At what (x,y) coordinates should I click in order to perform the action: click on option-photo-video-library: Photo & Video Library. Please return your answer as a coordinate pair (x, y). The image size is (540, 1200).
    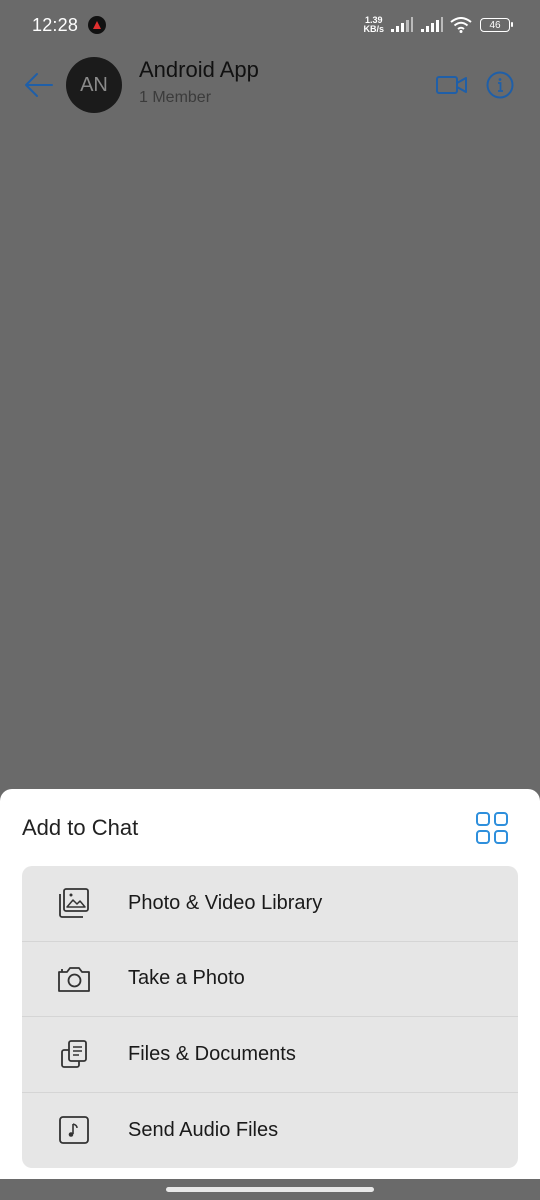
    Looking at the image, I should click on (270, 904).